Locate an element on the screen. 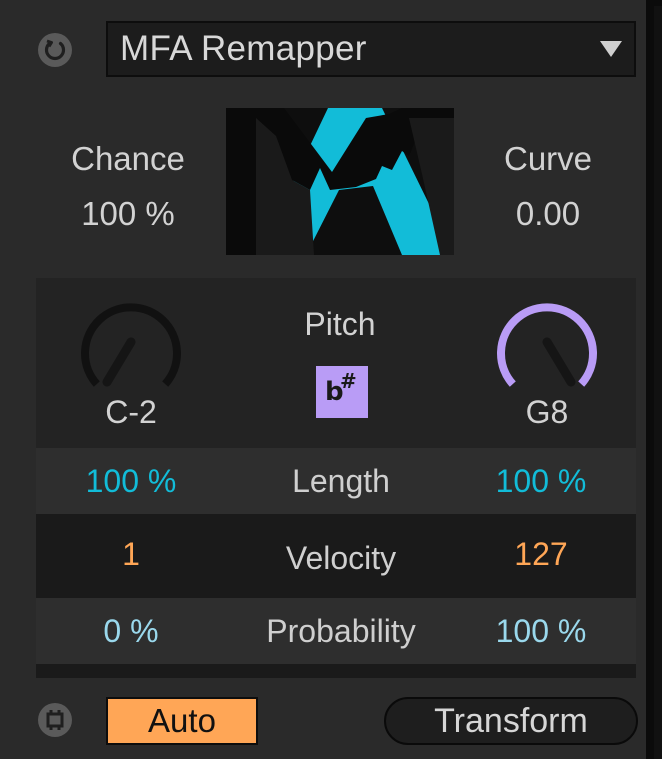 Image resolution: width=662 pixels, height=759 pixels. velocity-max-value: 127 is located at coordinates (541, 554).